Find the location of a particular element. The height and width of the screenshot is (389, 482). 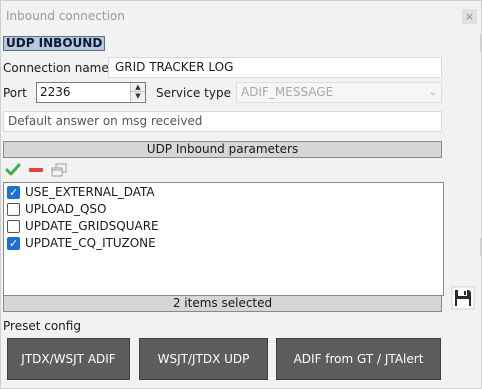

connection-name-field: GRID TRACKER LOG is located at coordinates (275, 67).